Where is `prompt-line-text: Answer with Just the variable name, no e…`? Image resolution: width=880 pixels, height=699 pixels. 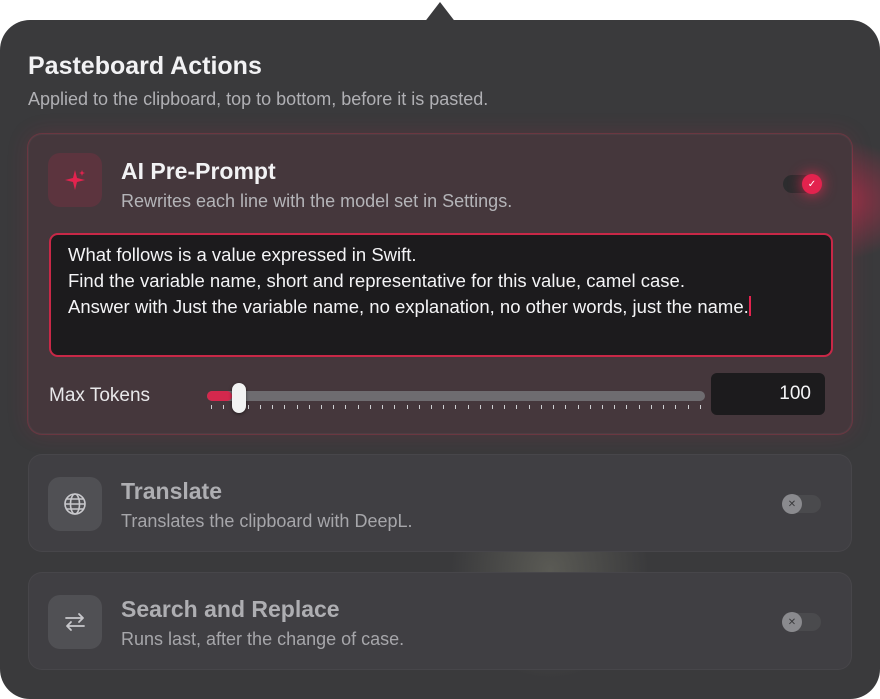 prompt-line-text: Answer with Just the variable name, no e… is located at coordinates (408, 306).